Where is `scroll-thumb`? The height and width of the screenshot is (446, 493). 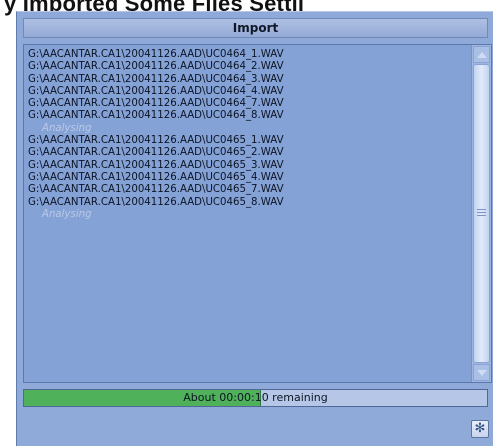 scroll-thumb is located at coordinates (481, 213).